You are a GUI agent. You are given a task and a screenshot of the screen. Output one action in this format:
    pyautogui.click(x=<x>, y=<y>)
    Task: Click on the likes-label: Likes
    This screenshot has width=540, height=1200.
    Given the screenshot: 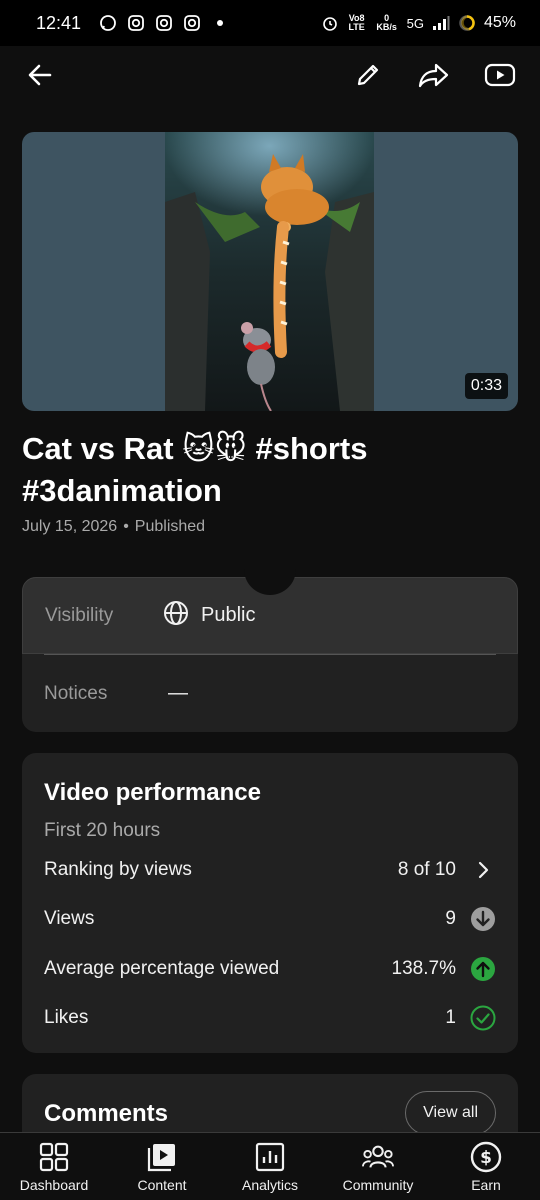 What is the action you would take?
    pyautogui.click(x=66, y=1017)
    